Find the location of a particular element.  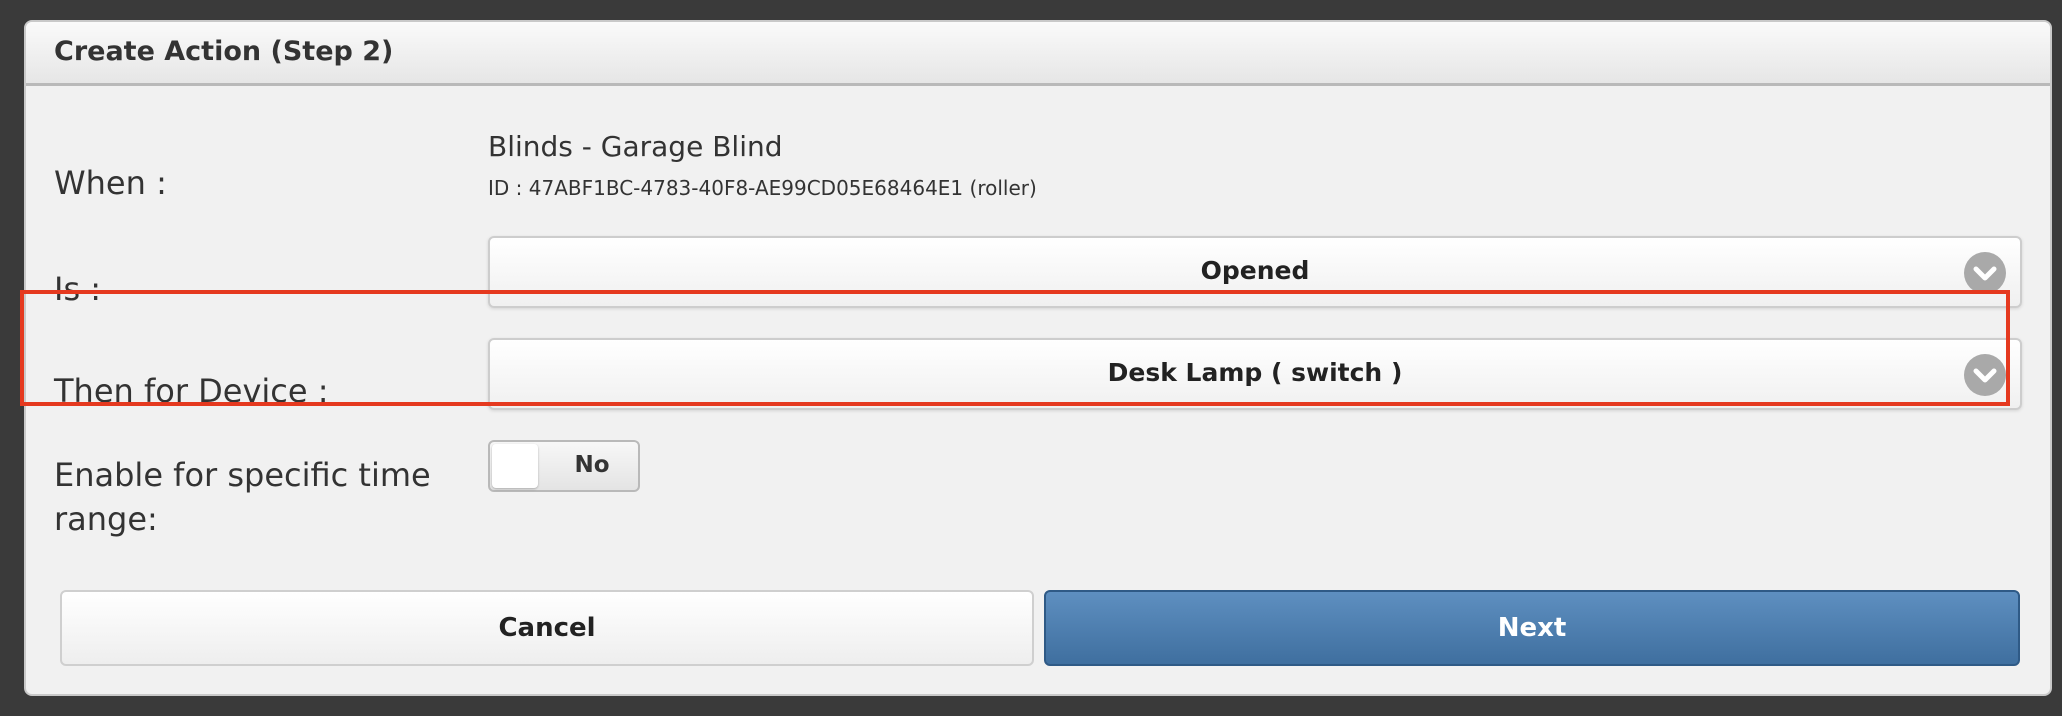

time-range-label-line2: range: is located at coordinates (106, 519).